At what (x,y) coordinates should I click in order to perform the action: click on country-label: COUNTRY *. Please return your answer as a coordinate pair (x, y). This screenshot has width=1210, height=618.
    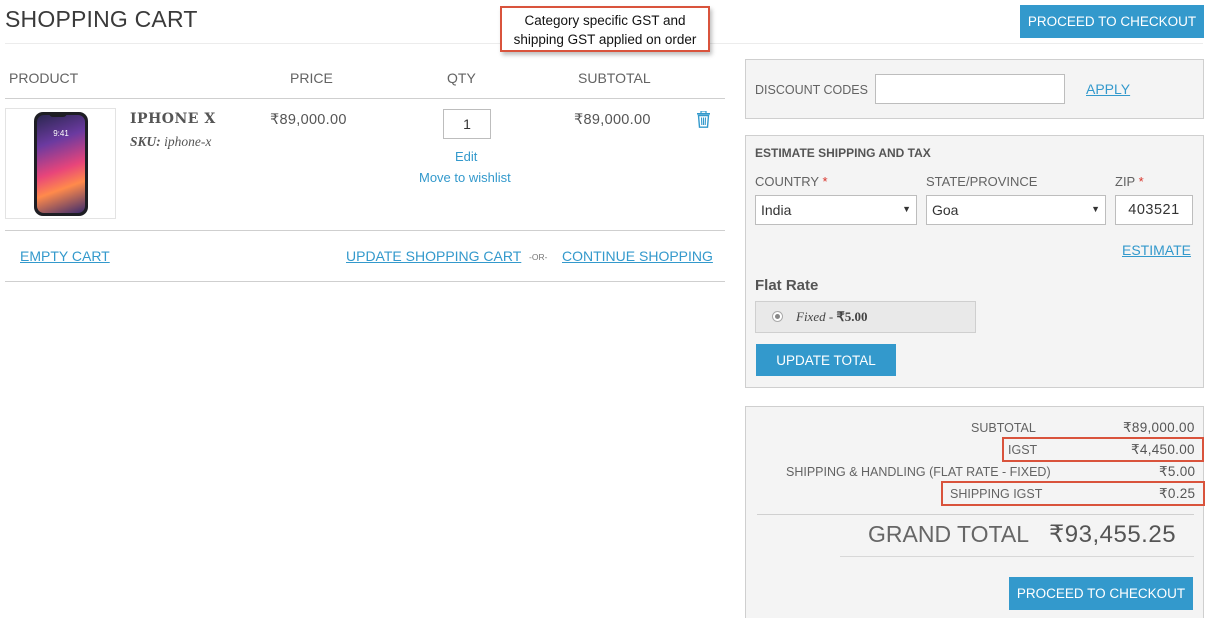
    Looking at the image, I should click on (791, 181).